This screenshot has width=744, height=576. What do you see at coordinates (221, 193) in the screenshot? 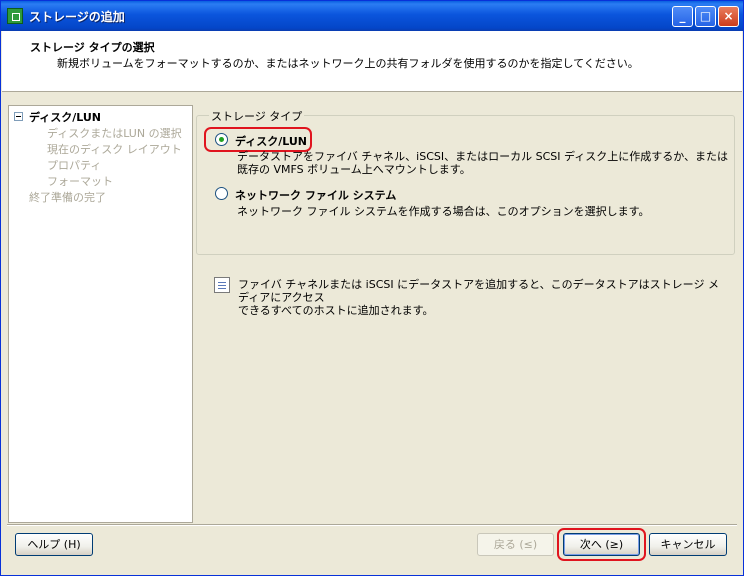
I see `radio-nfs` at bounding box center [221, 193].